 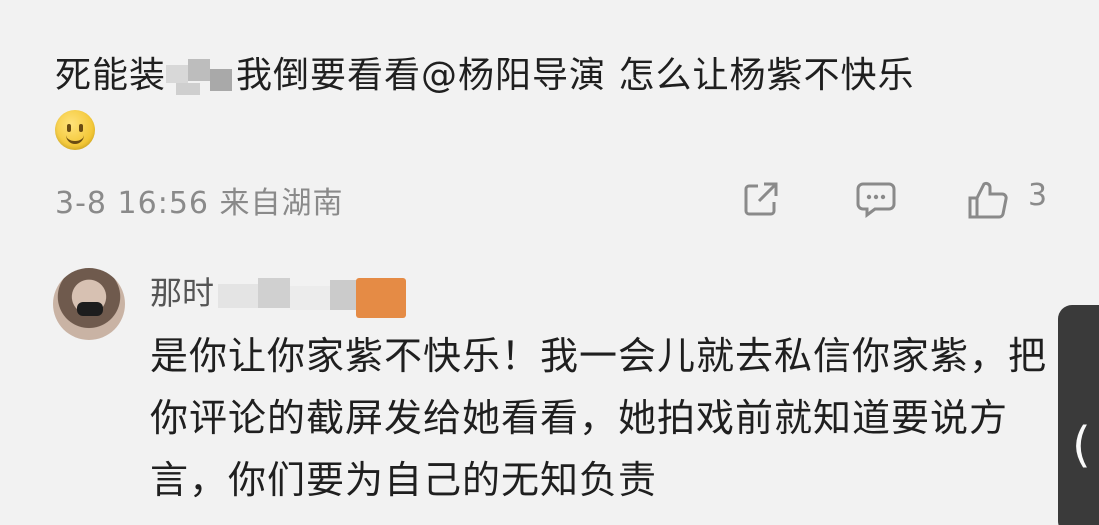 I want to click on user-badge, so click(x=381, y=298).